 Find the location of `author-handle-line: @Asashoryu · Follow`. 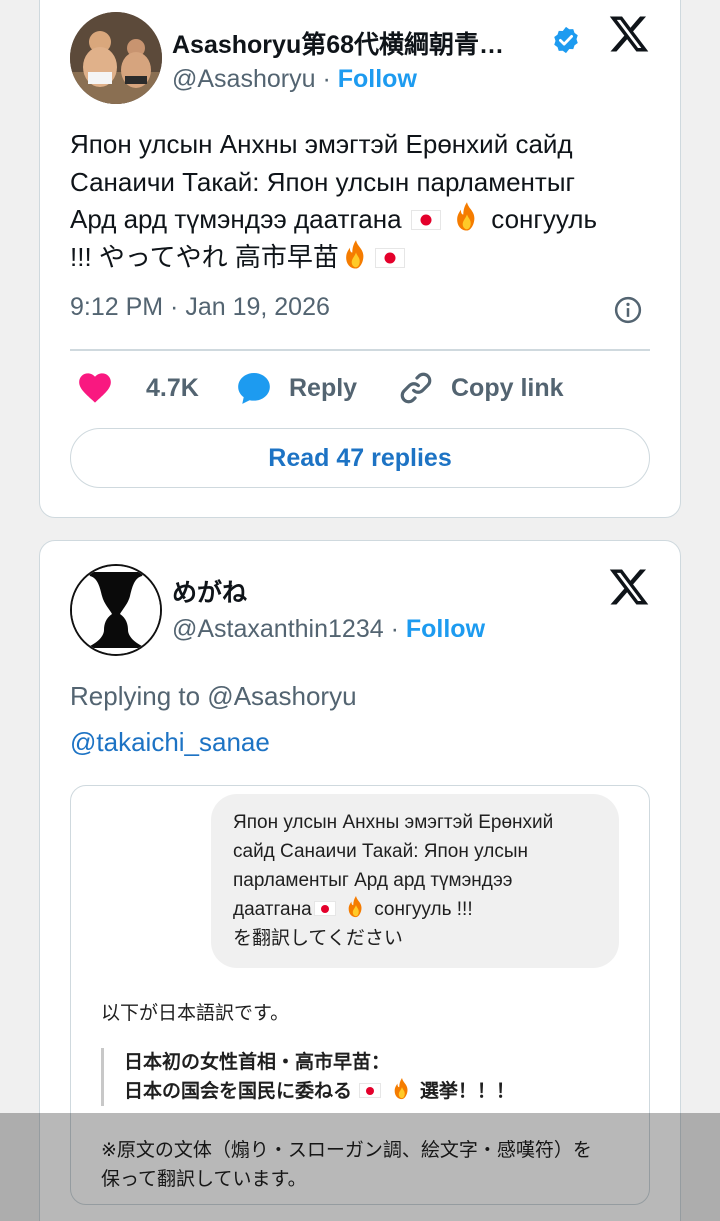

author-handle-line: @Asashoryu · Follow is located at coordinates (294, 79).